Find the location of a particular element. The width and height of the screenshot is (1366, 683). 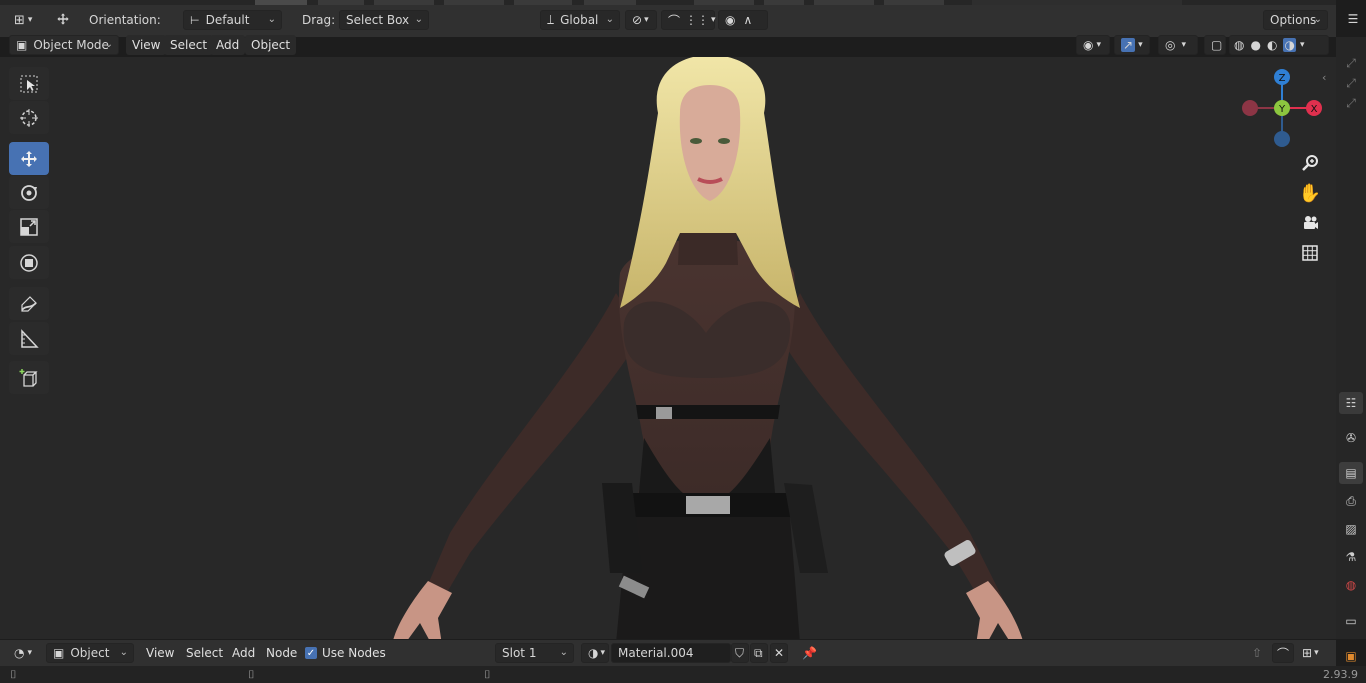

falloff-curve-icon: ∧ is located at coordinates (747, 20).